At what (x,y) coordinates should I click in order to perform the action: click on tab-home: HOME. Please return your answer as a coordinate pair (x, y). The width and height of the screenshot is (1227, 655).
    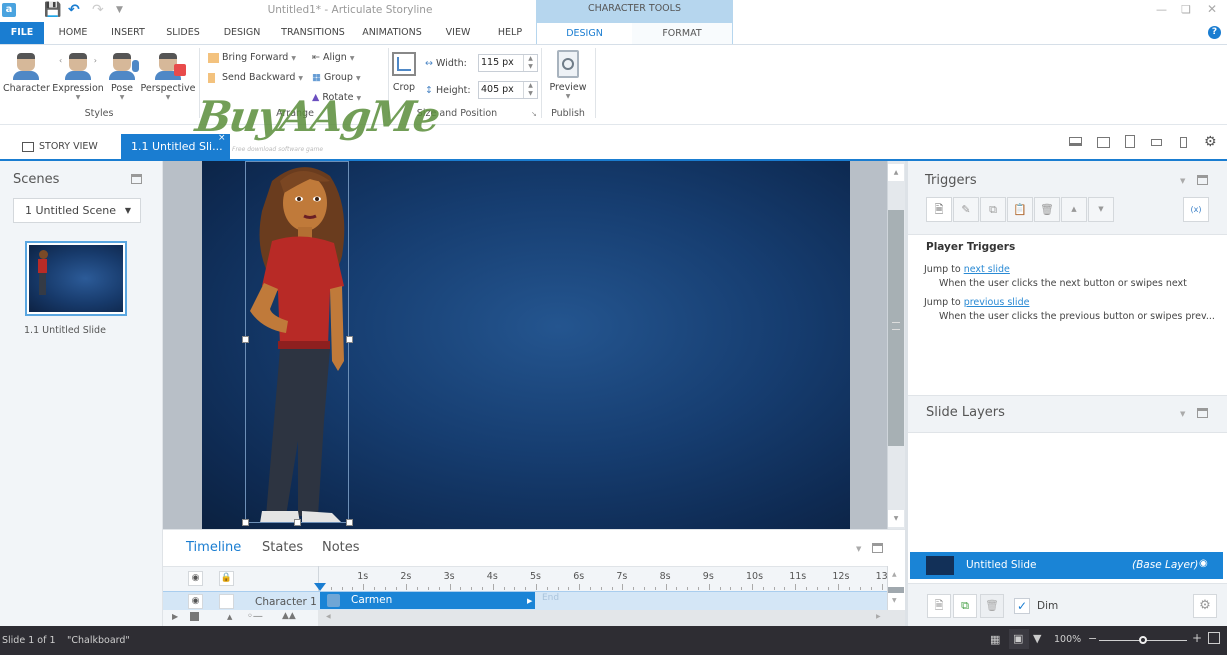
    Looking at the image, I should click on (73, 33).